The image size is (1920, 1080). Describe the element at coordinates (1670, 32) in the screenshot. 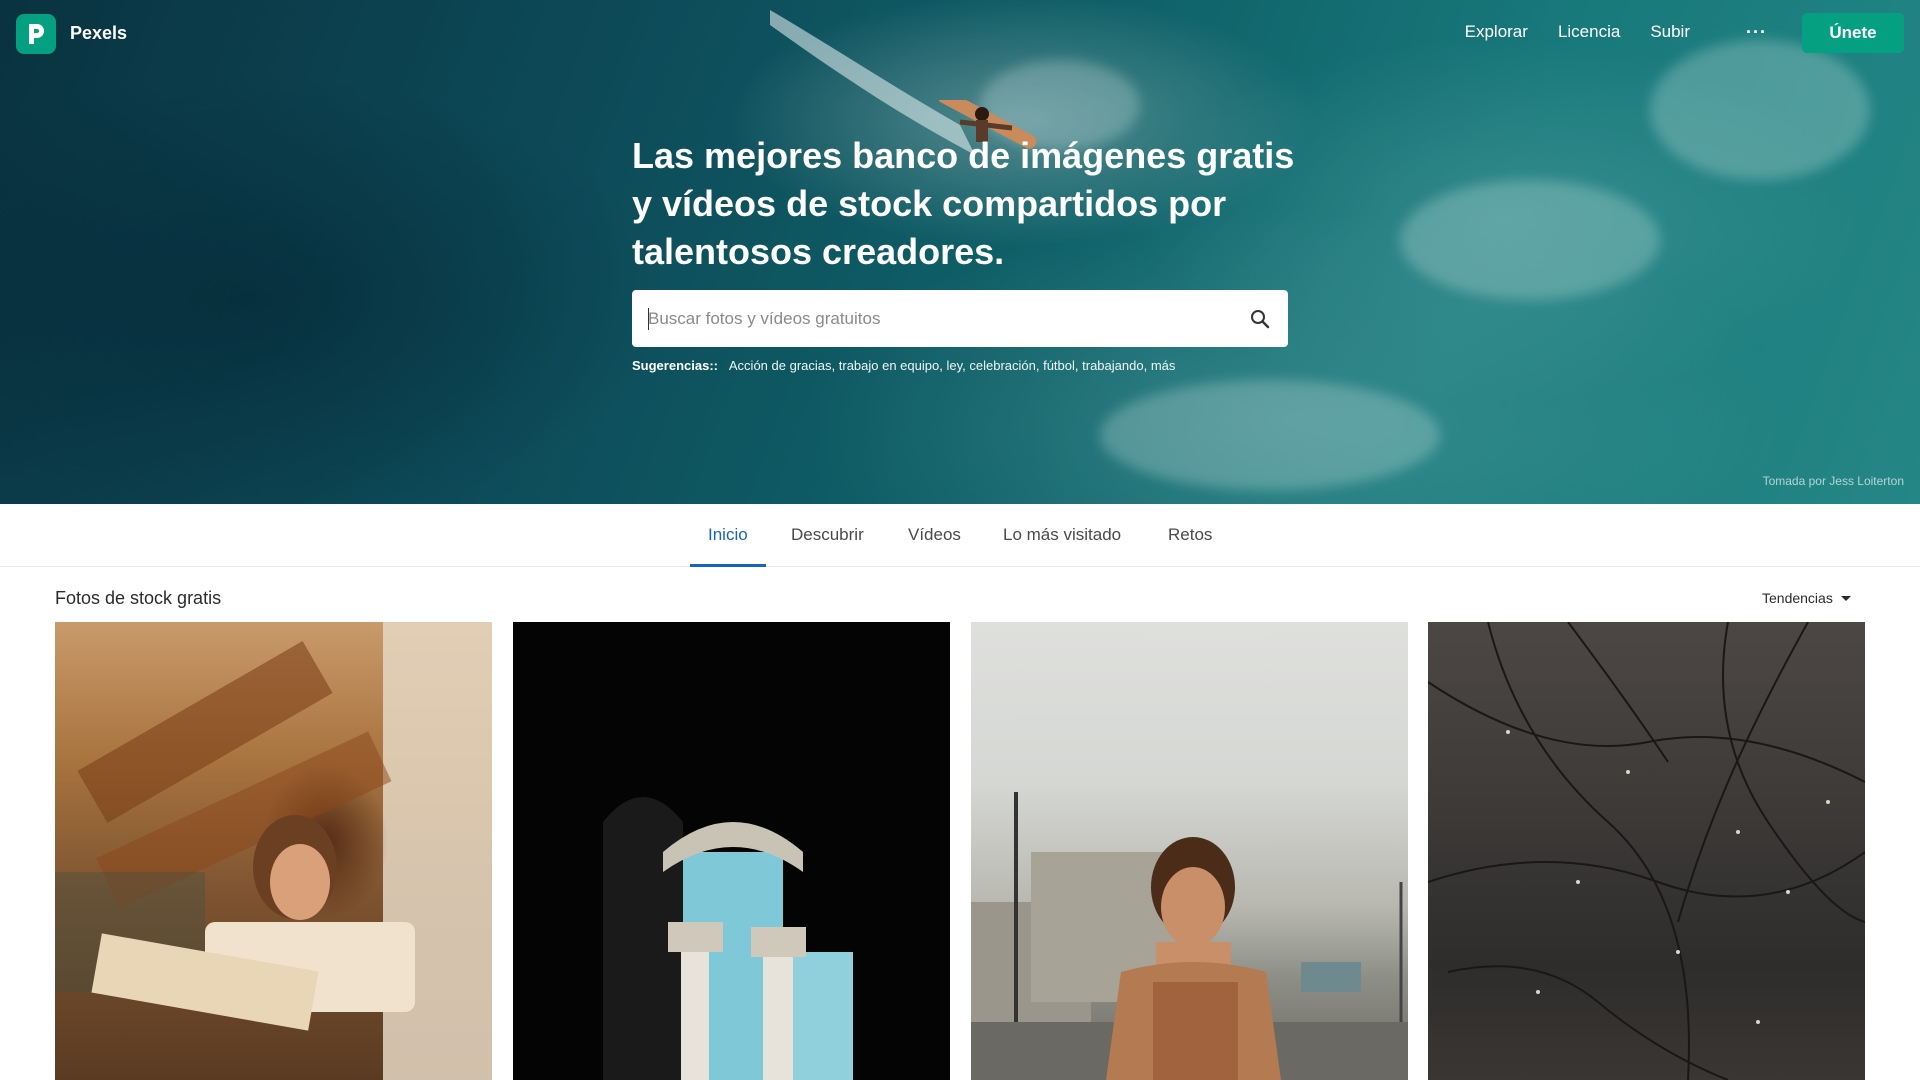

I see `nav-upload: Subir` at that location.